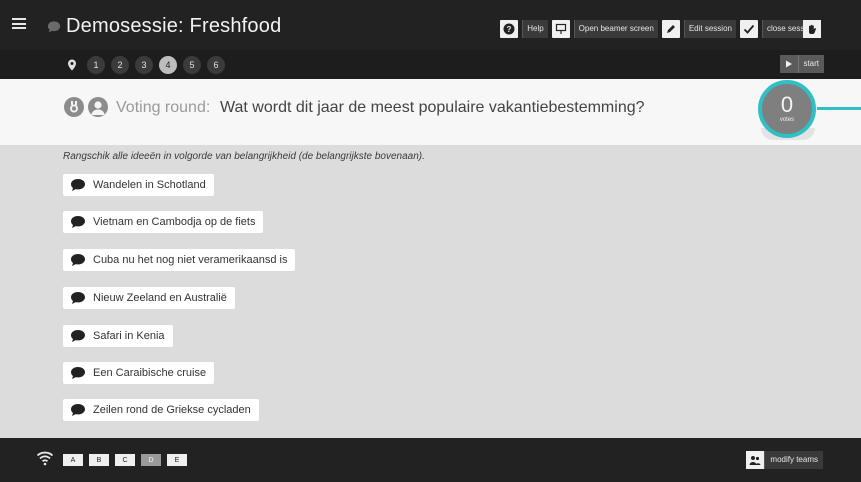 The width and height of the screenshot is (861, 482). What do you see at coordinates (120, 65) in the screenshot?
I see `step-2: 2` at bounding box center [120, 65].